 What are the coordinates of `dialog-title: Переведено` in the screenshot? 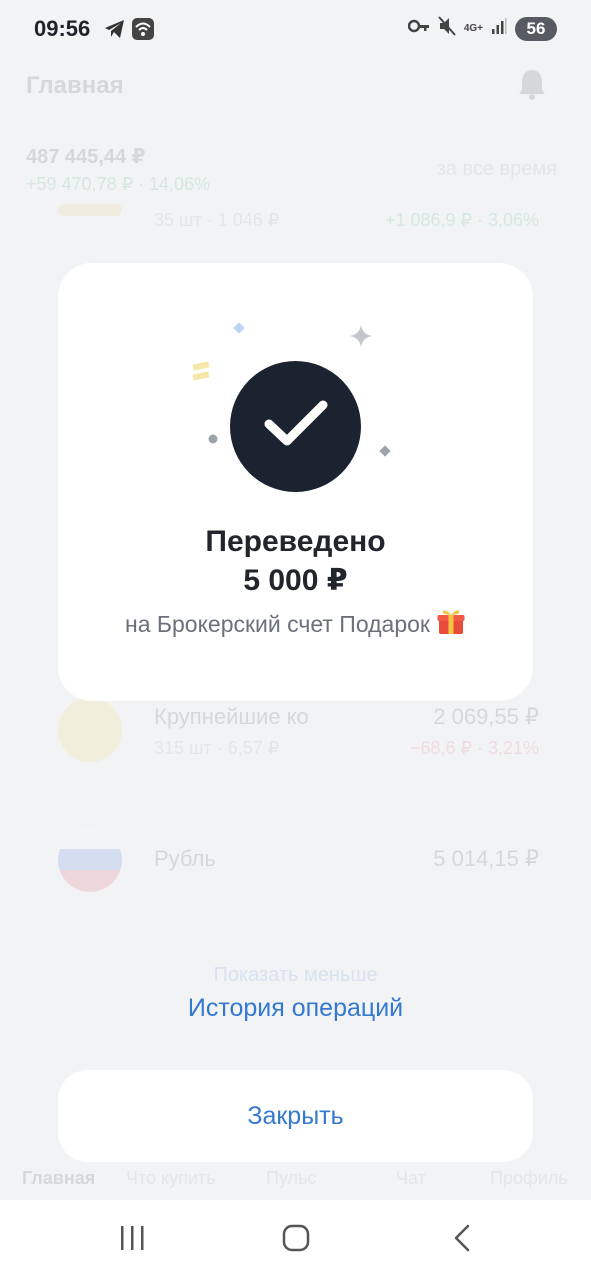 It's located at (295, 541).